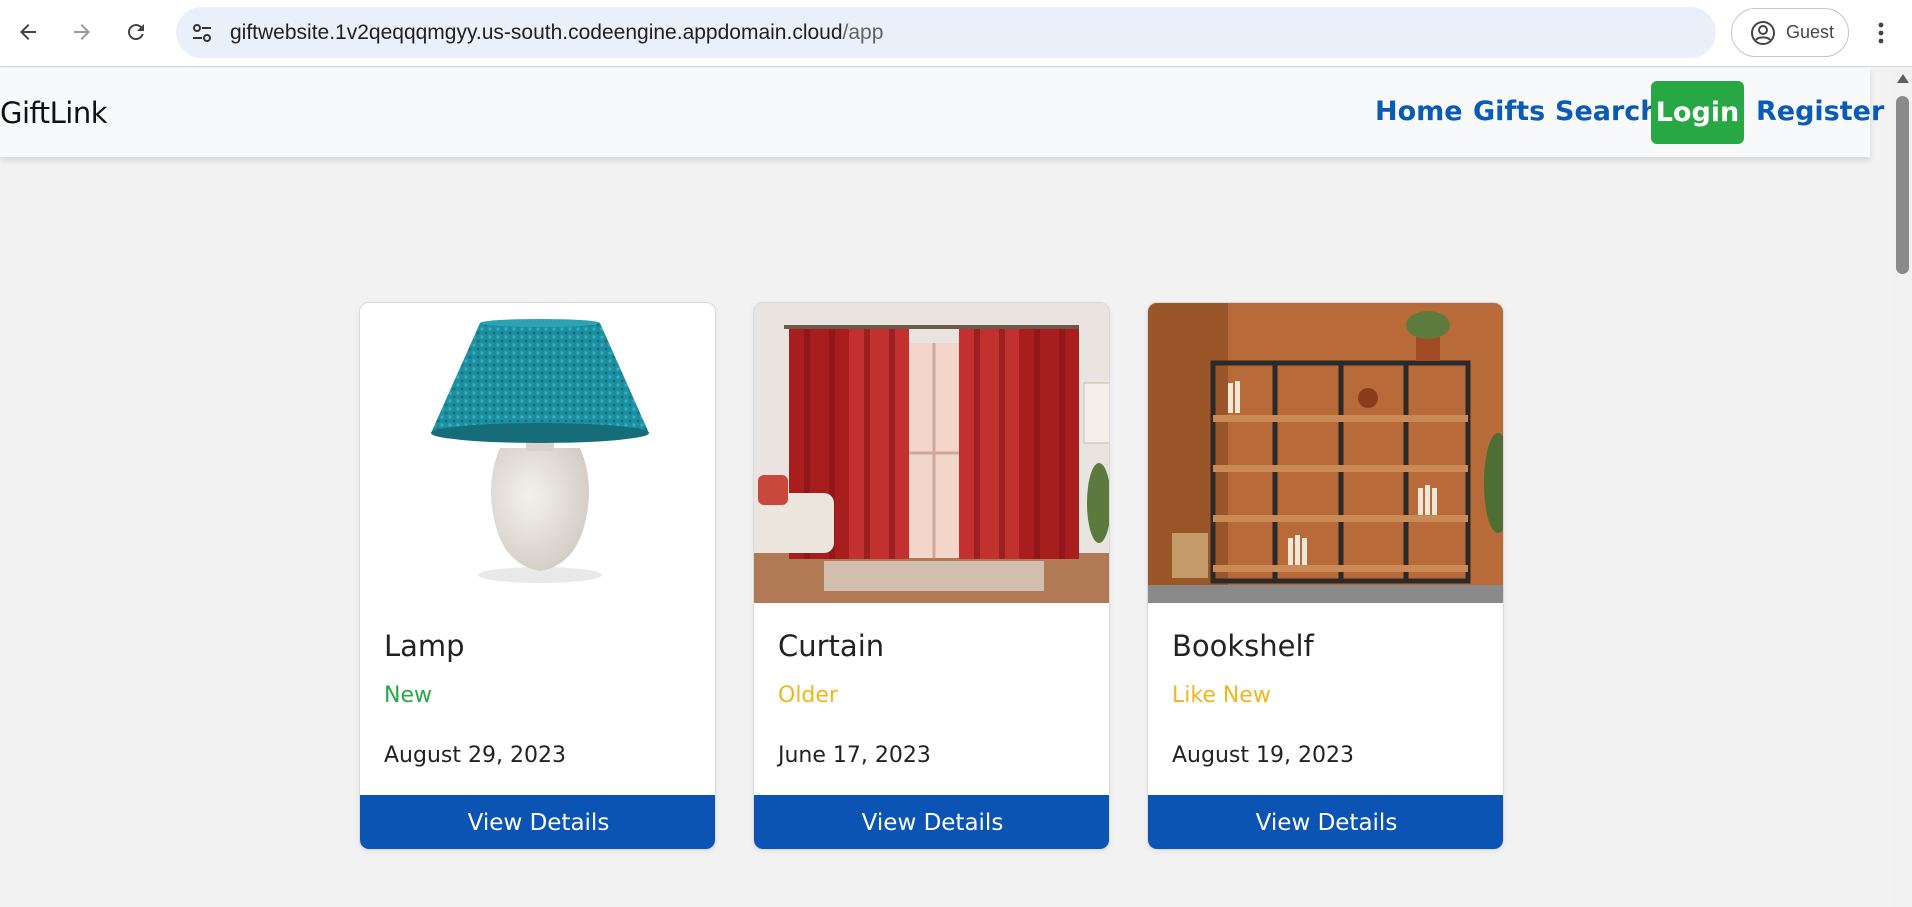 Image resolution: width=1912 pixels, height=907 pixels. What do you see at coordinates (1221, 695) in the screenshot?
I see `gift-condition: Like New` at bounding box center [1221, 695].